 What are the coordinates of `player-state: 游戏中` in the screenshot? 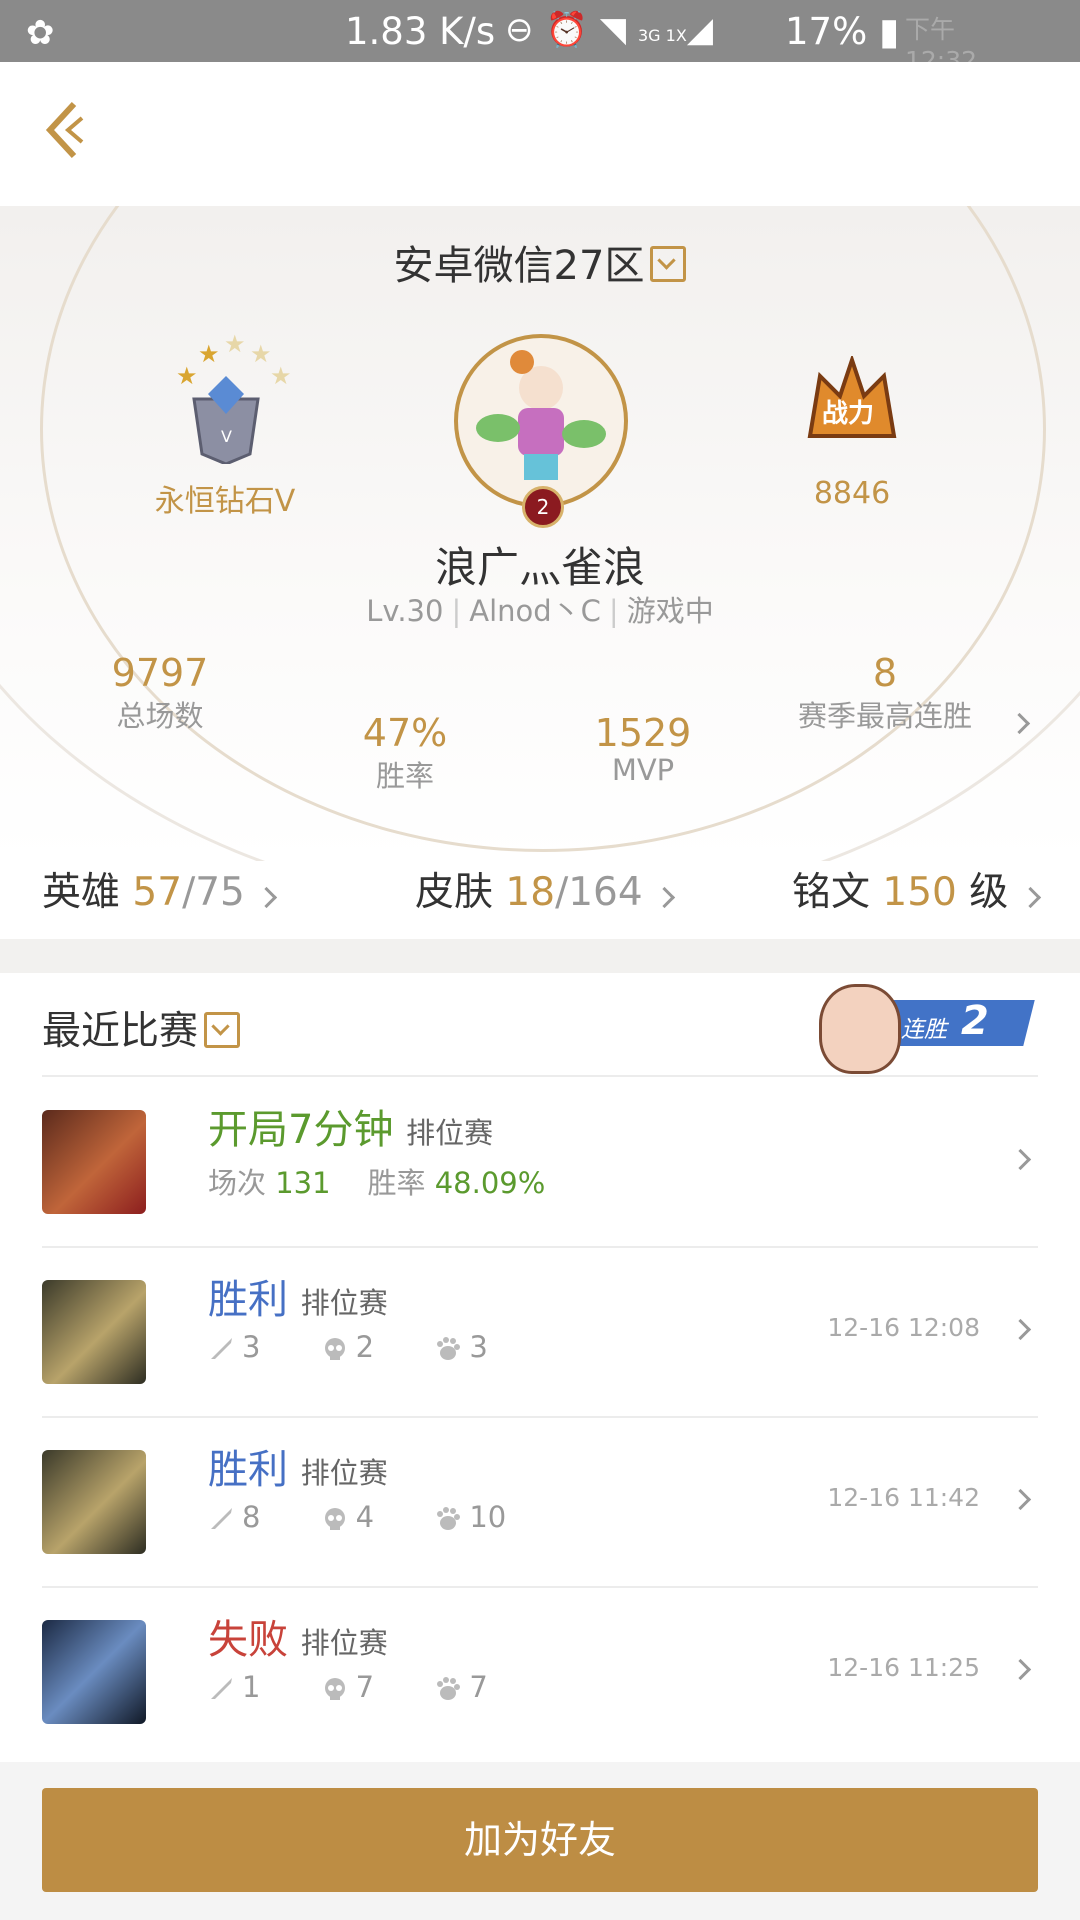 It's located at (670, 611).